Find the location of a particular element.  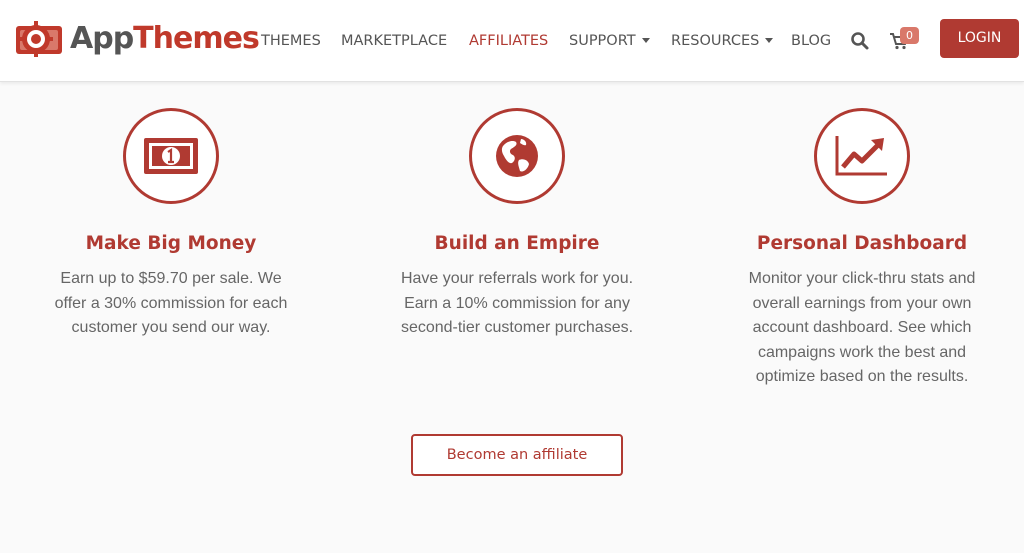

apptheme-logo: AppThemes is located at coordinates (137, 39).